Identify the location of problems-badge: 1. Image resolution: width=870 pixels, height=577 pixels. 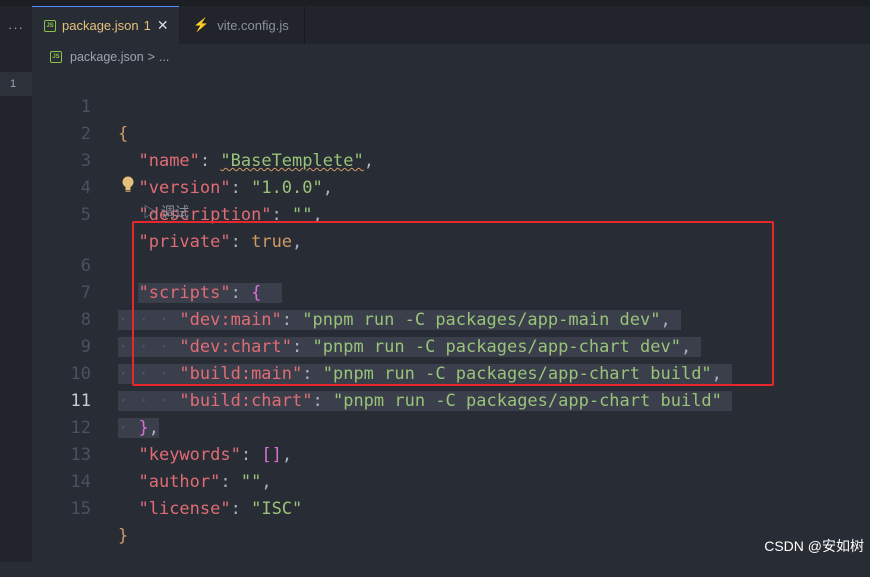
(16, 84).